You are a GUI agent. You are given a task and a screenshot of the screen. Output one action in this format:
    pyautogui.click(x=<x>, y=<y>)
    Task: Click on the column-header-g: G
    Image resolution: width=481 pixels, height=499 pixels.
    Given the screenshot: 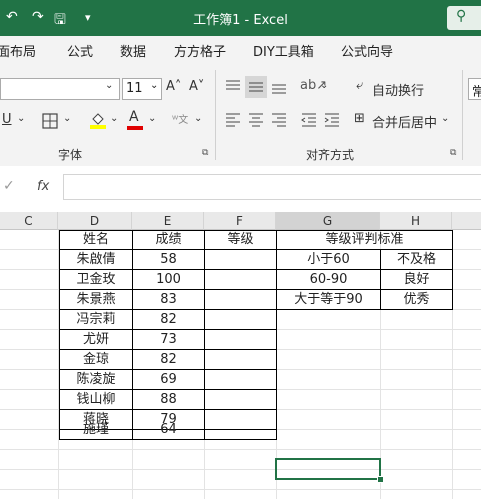 What is the action you would take?
    pyautogui.click(x=328, y=221)
    